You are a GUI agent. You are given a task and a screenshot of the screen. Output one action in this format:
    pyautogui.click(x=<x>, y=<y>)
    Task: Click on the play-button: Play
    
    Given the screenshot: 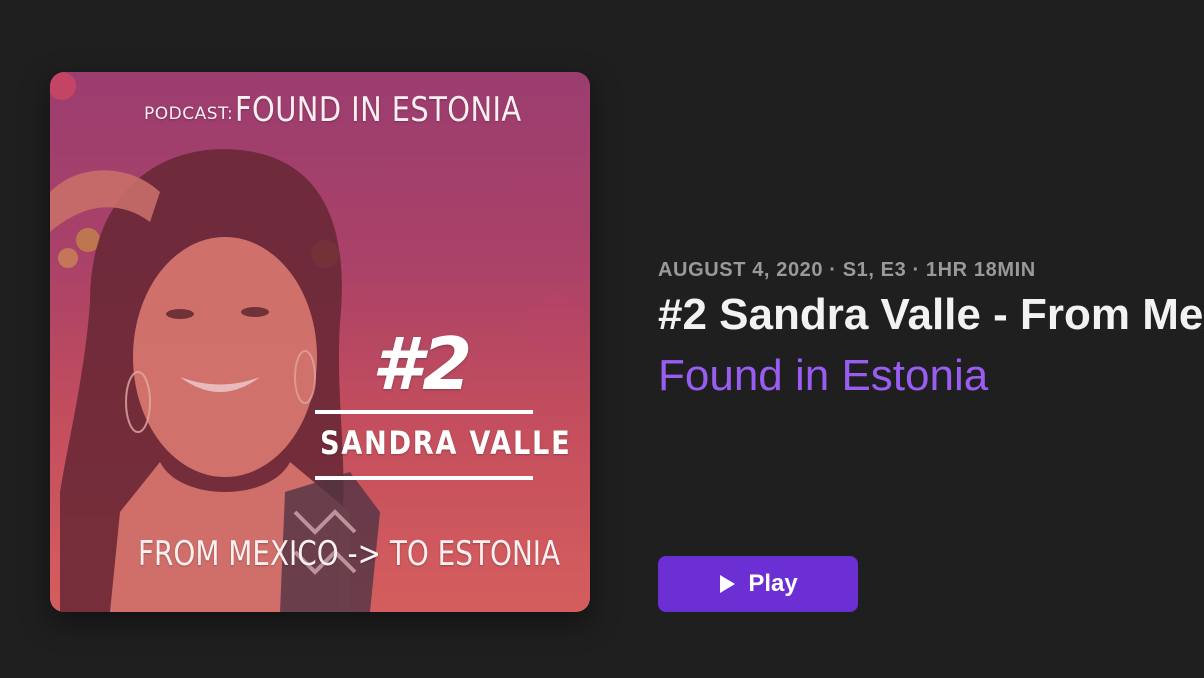 What is the action you would take?
    pyautogui.click(x=758, y=584)
    